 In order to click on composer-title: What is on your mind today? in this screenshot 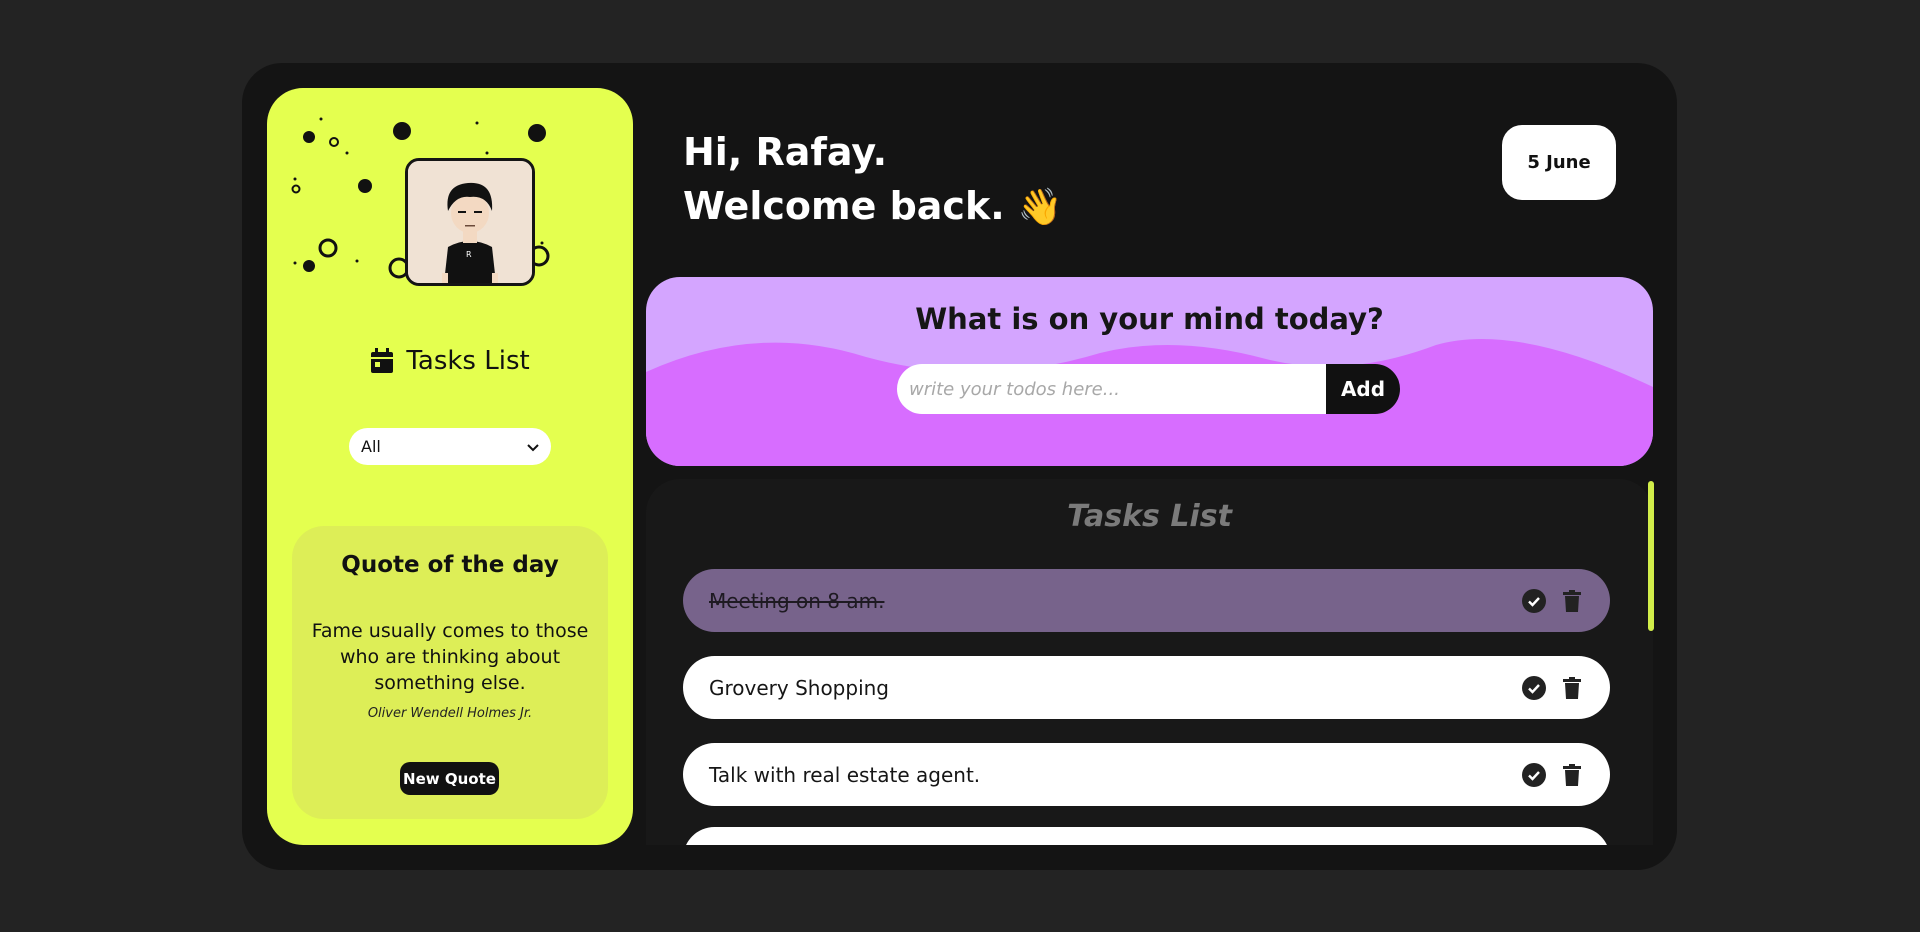, I will do `click(1149, 319)`.